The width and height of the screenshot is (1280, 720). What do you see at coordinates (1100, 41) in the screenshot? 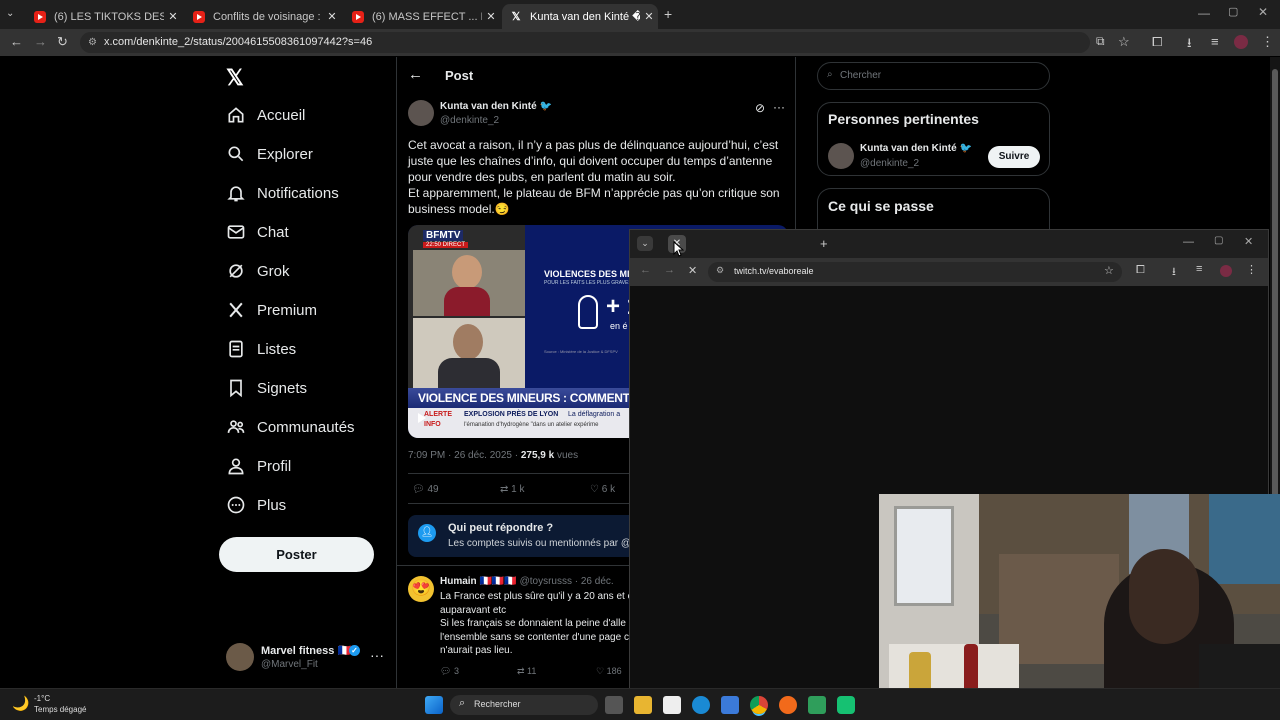
I see `install-icon: ⧉` at bounding box center [1100, 41].